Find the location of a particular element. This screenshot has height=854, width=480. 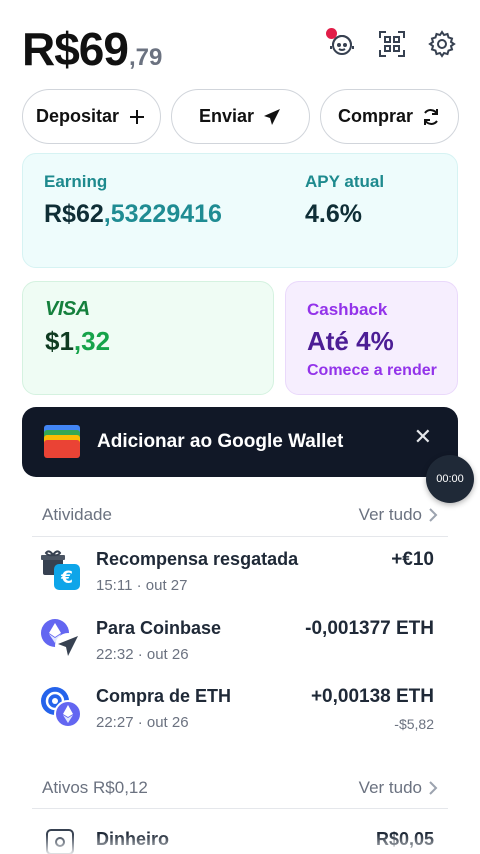

qr-scan-icon is located at coordinates (392, 44).